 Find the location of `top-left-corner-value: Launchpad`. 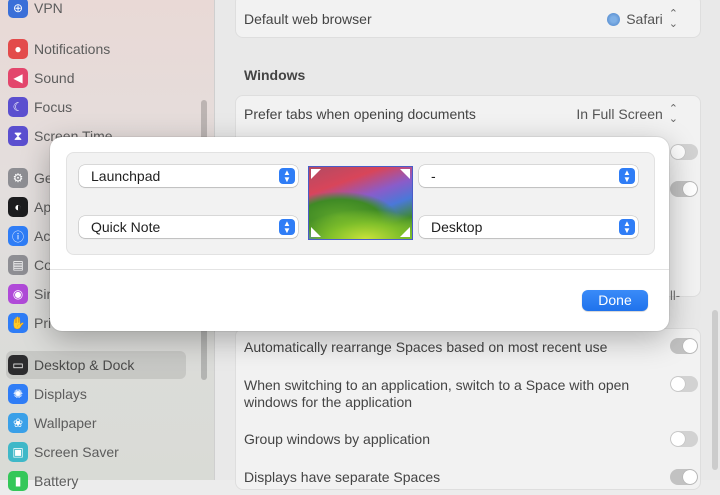

top-left-corner-value: Launchpad is located at coordinates (126, 176).